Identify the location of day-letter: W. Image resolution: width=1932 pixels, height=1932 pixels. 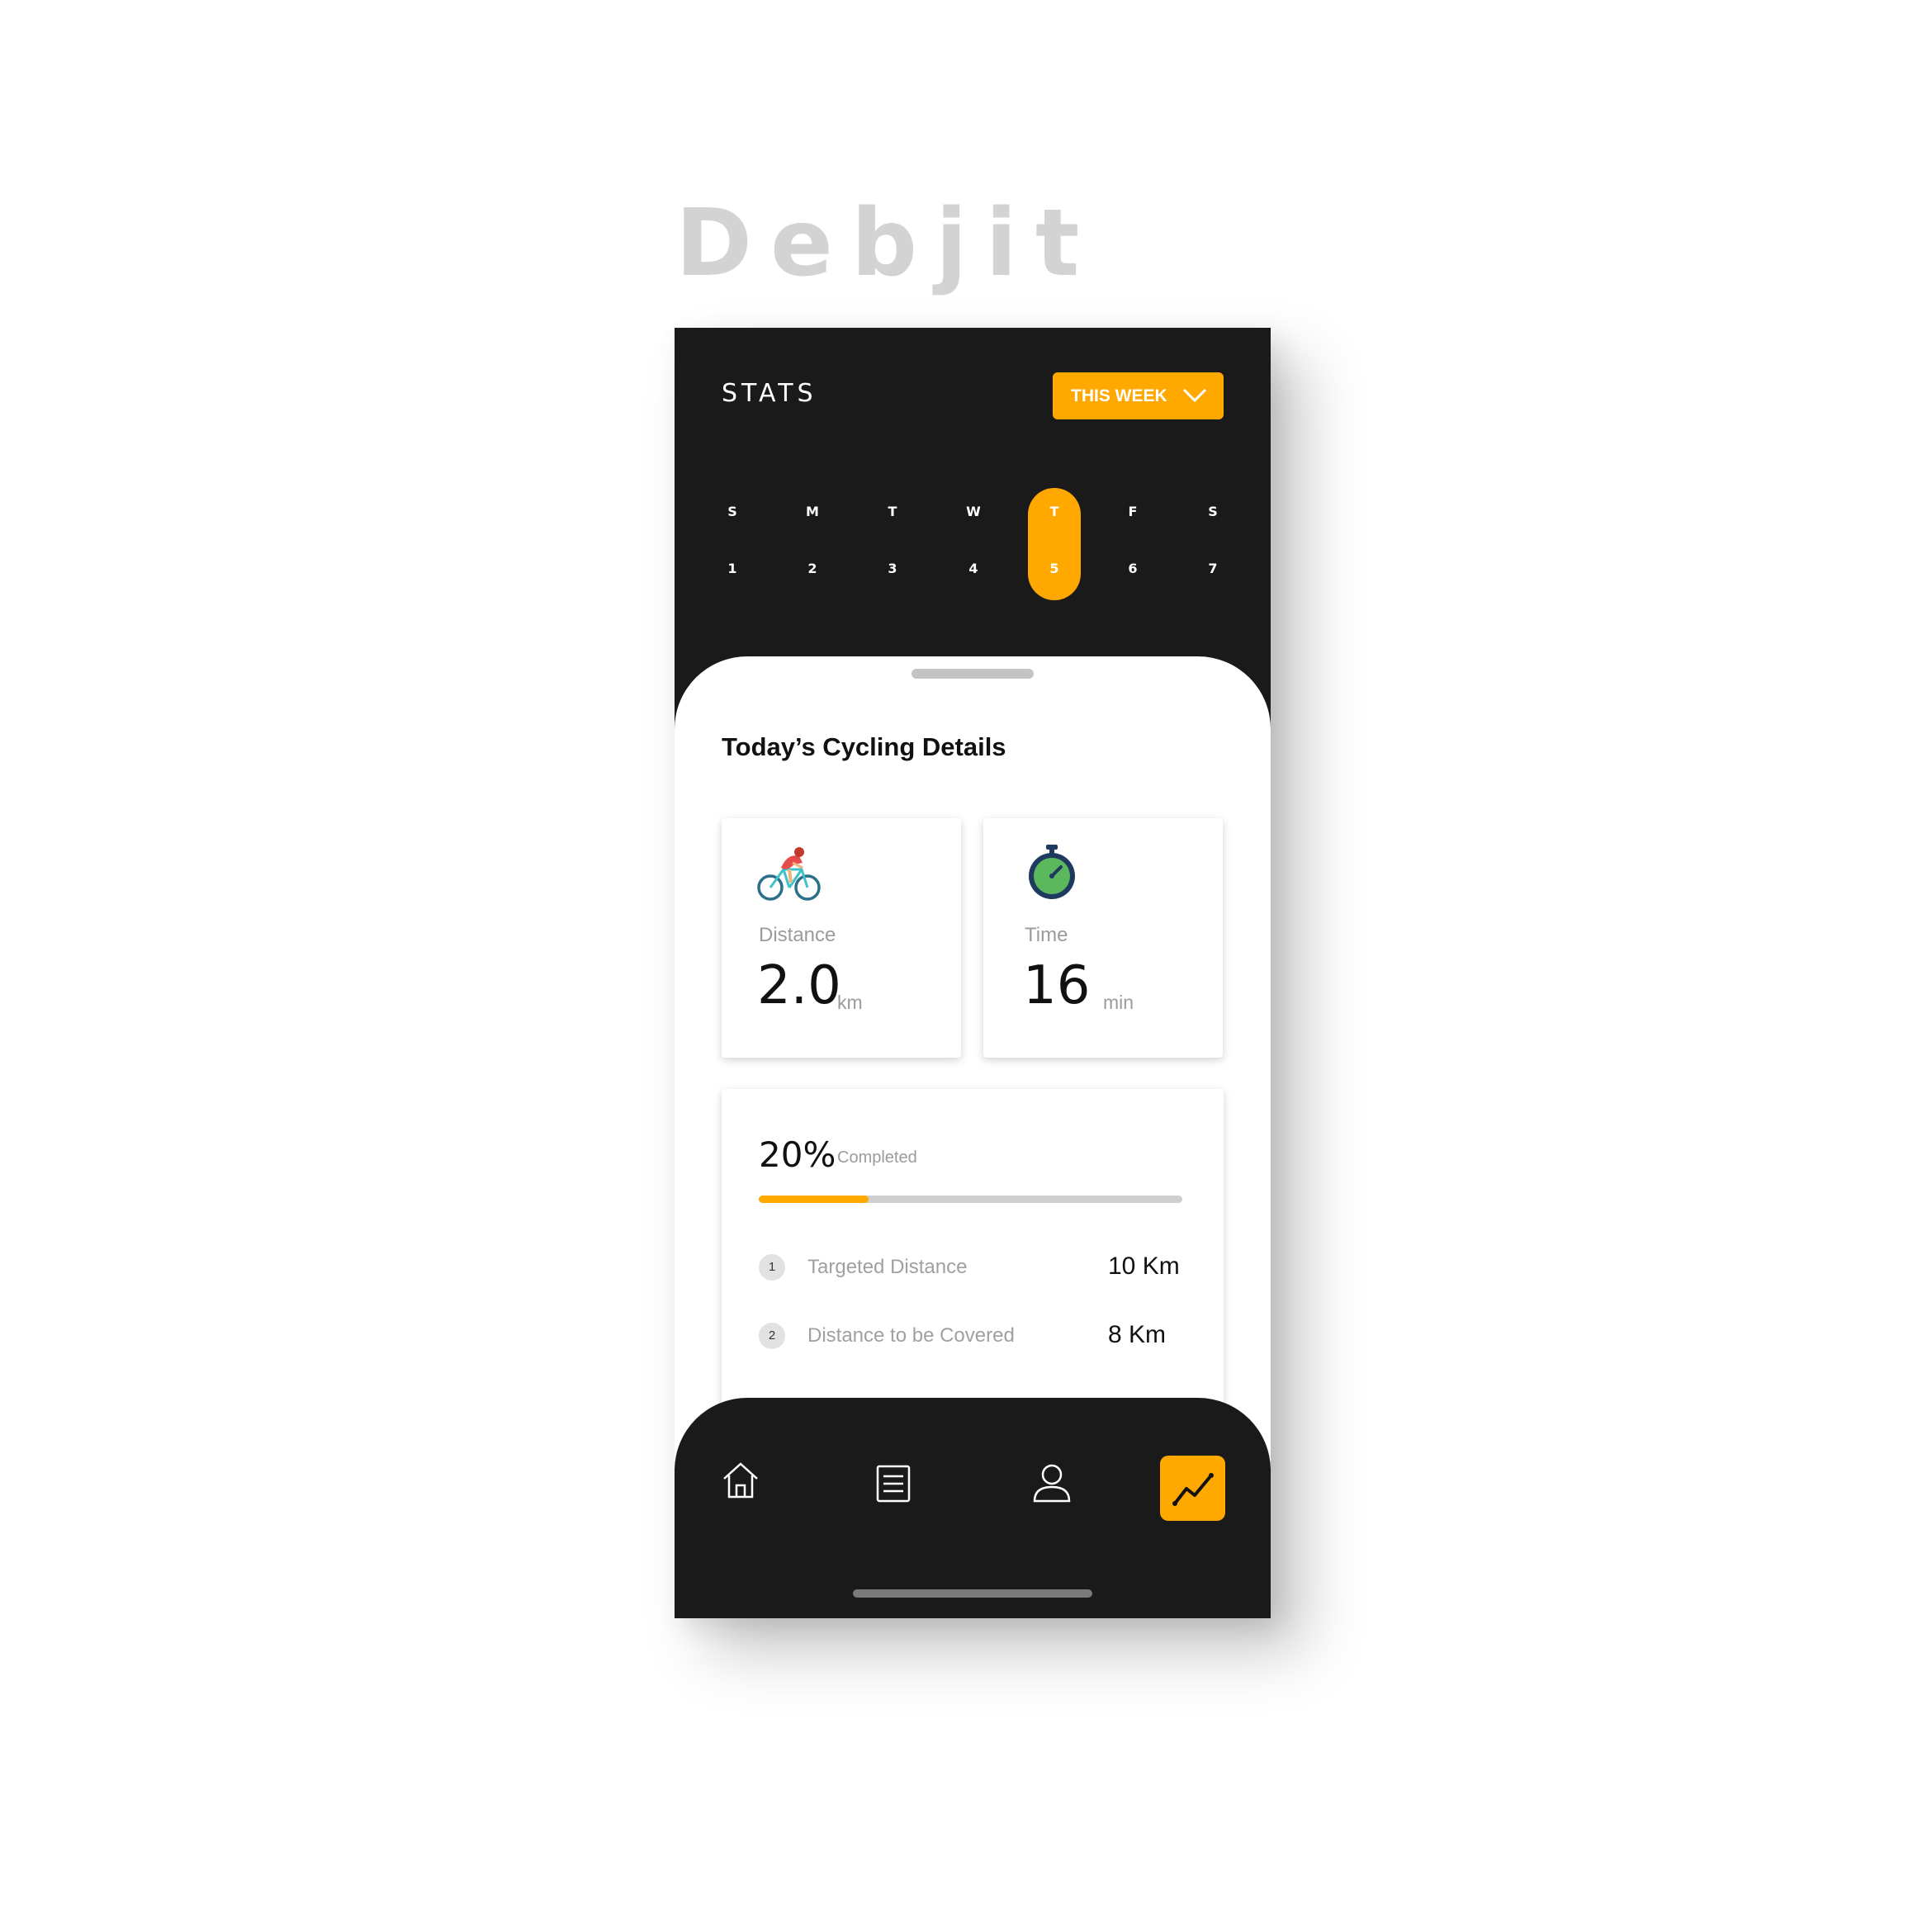
(973, 511).